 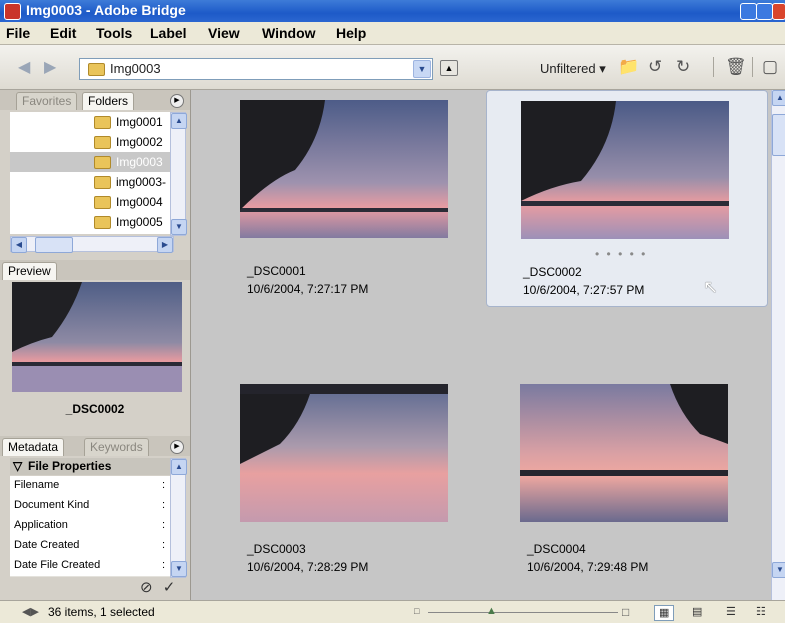 I want to click on folder-item: Img0004, so click(x=91, y=202).